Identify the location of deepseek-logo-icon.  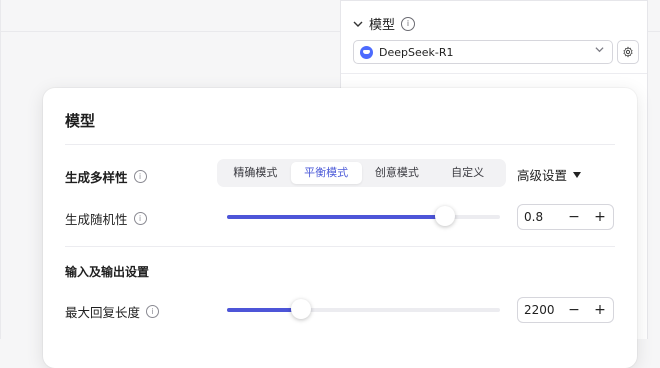
(366, 52).